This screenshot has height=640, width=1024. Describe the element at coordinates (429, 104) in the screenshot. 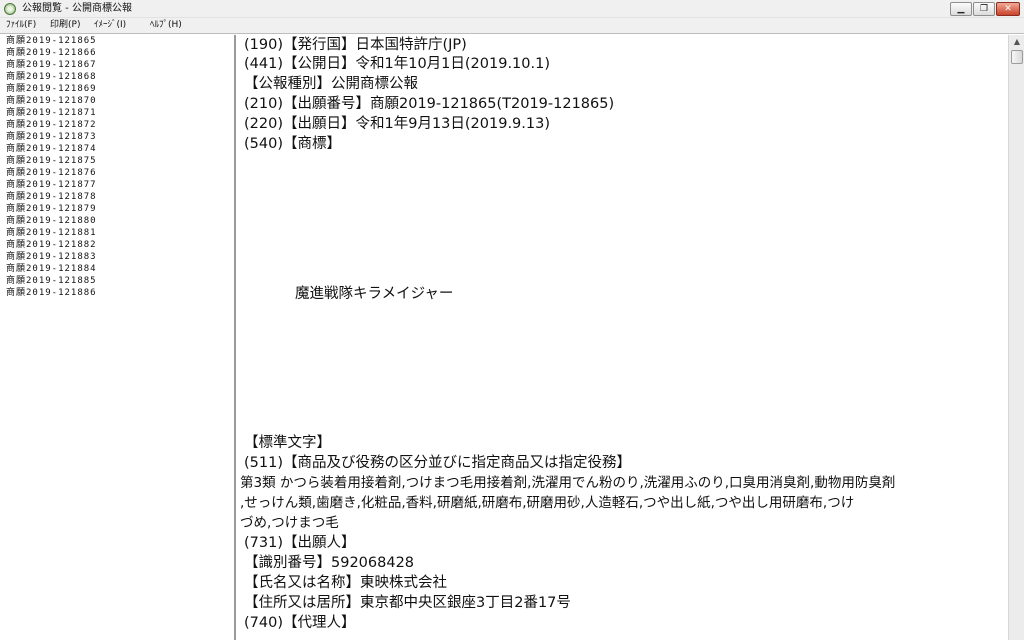

I see `application-number-line: (210)【出願番号】商願2019-121865(T2019-121865)` at that location.